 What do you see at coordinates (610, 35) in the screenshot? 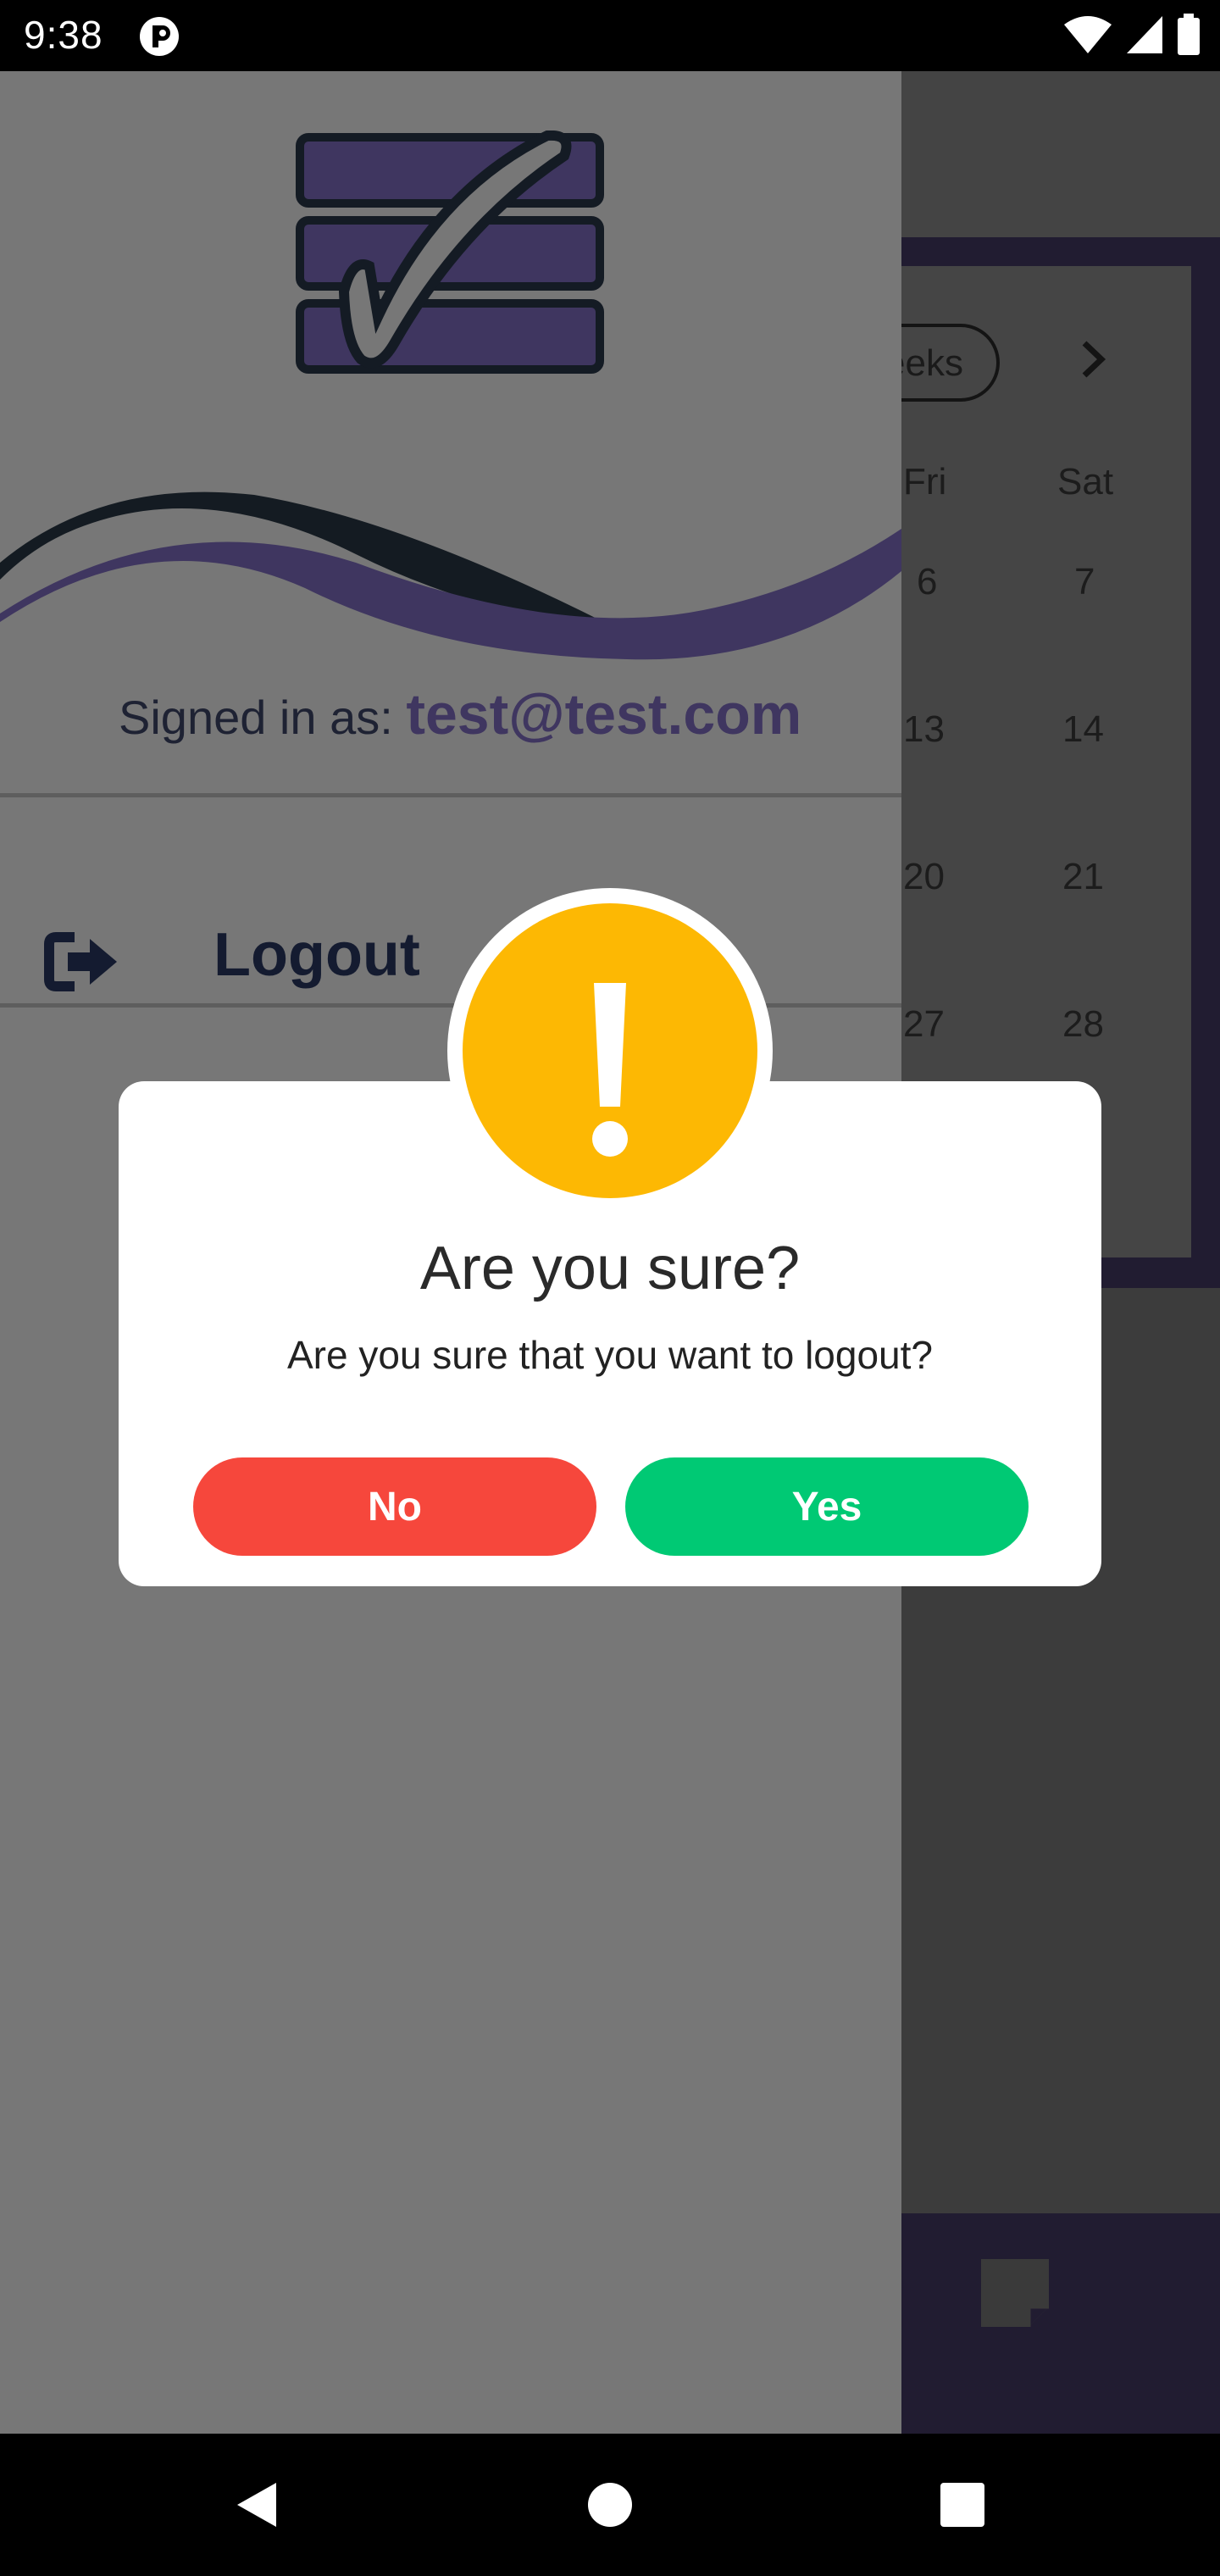
I see `status-bar: 9:38` at bounding box center [610, 35].